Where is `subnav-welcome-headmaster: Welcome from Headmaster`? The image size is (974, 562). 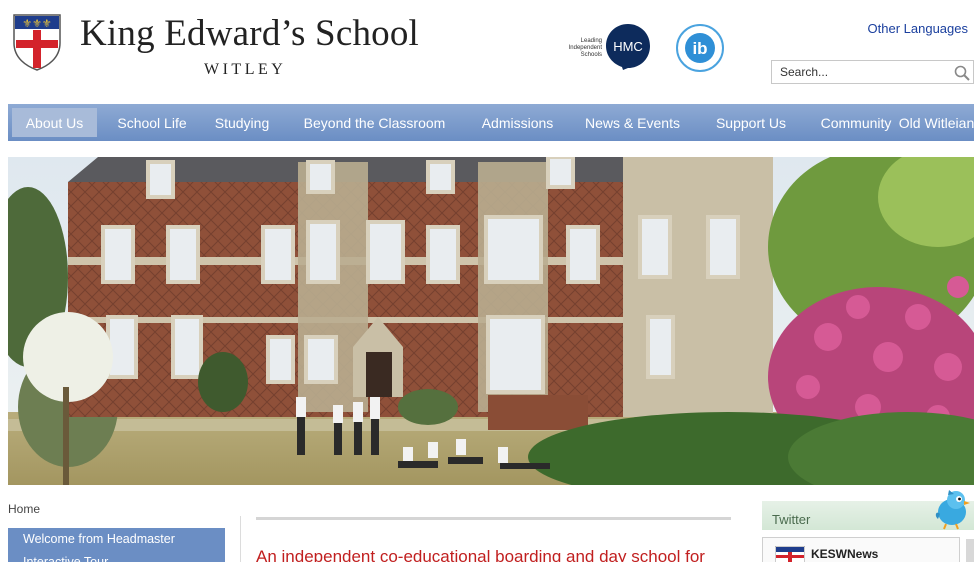 subnav-welcome-headmaster: Welcome from Headmaster is located at coordinates (116, 539).